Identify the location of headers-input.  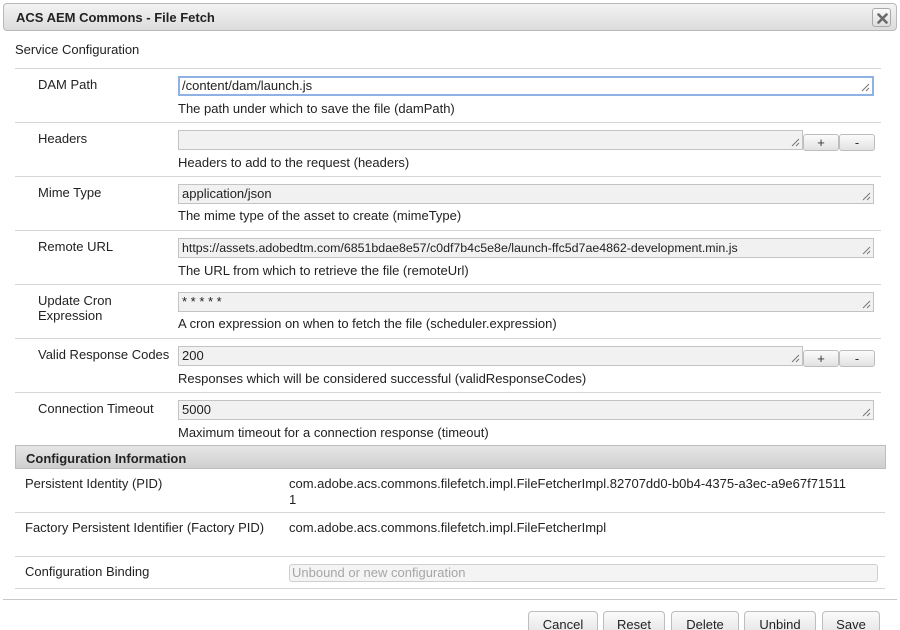
(490, 140).